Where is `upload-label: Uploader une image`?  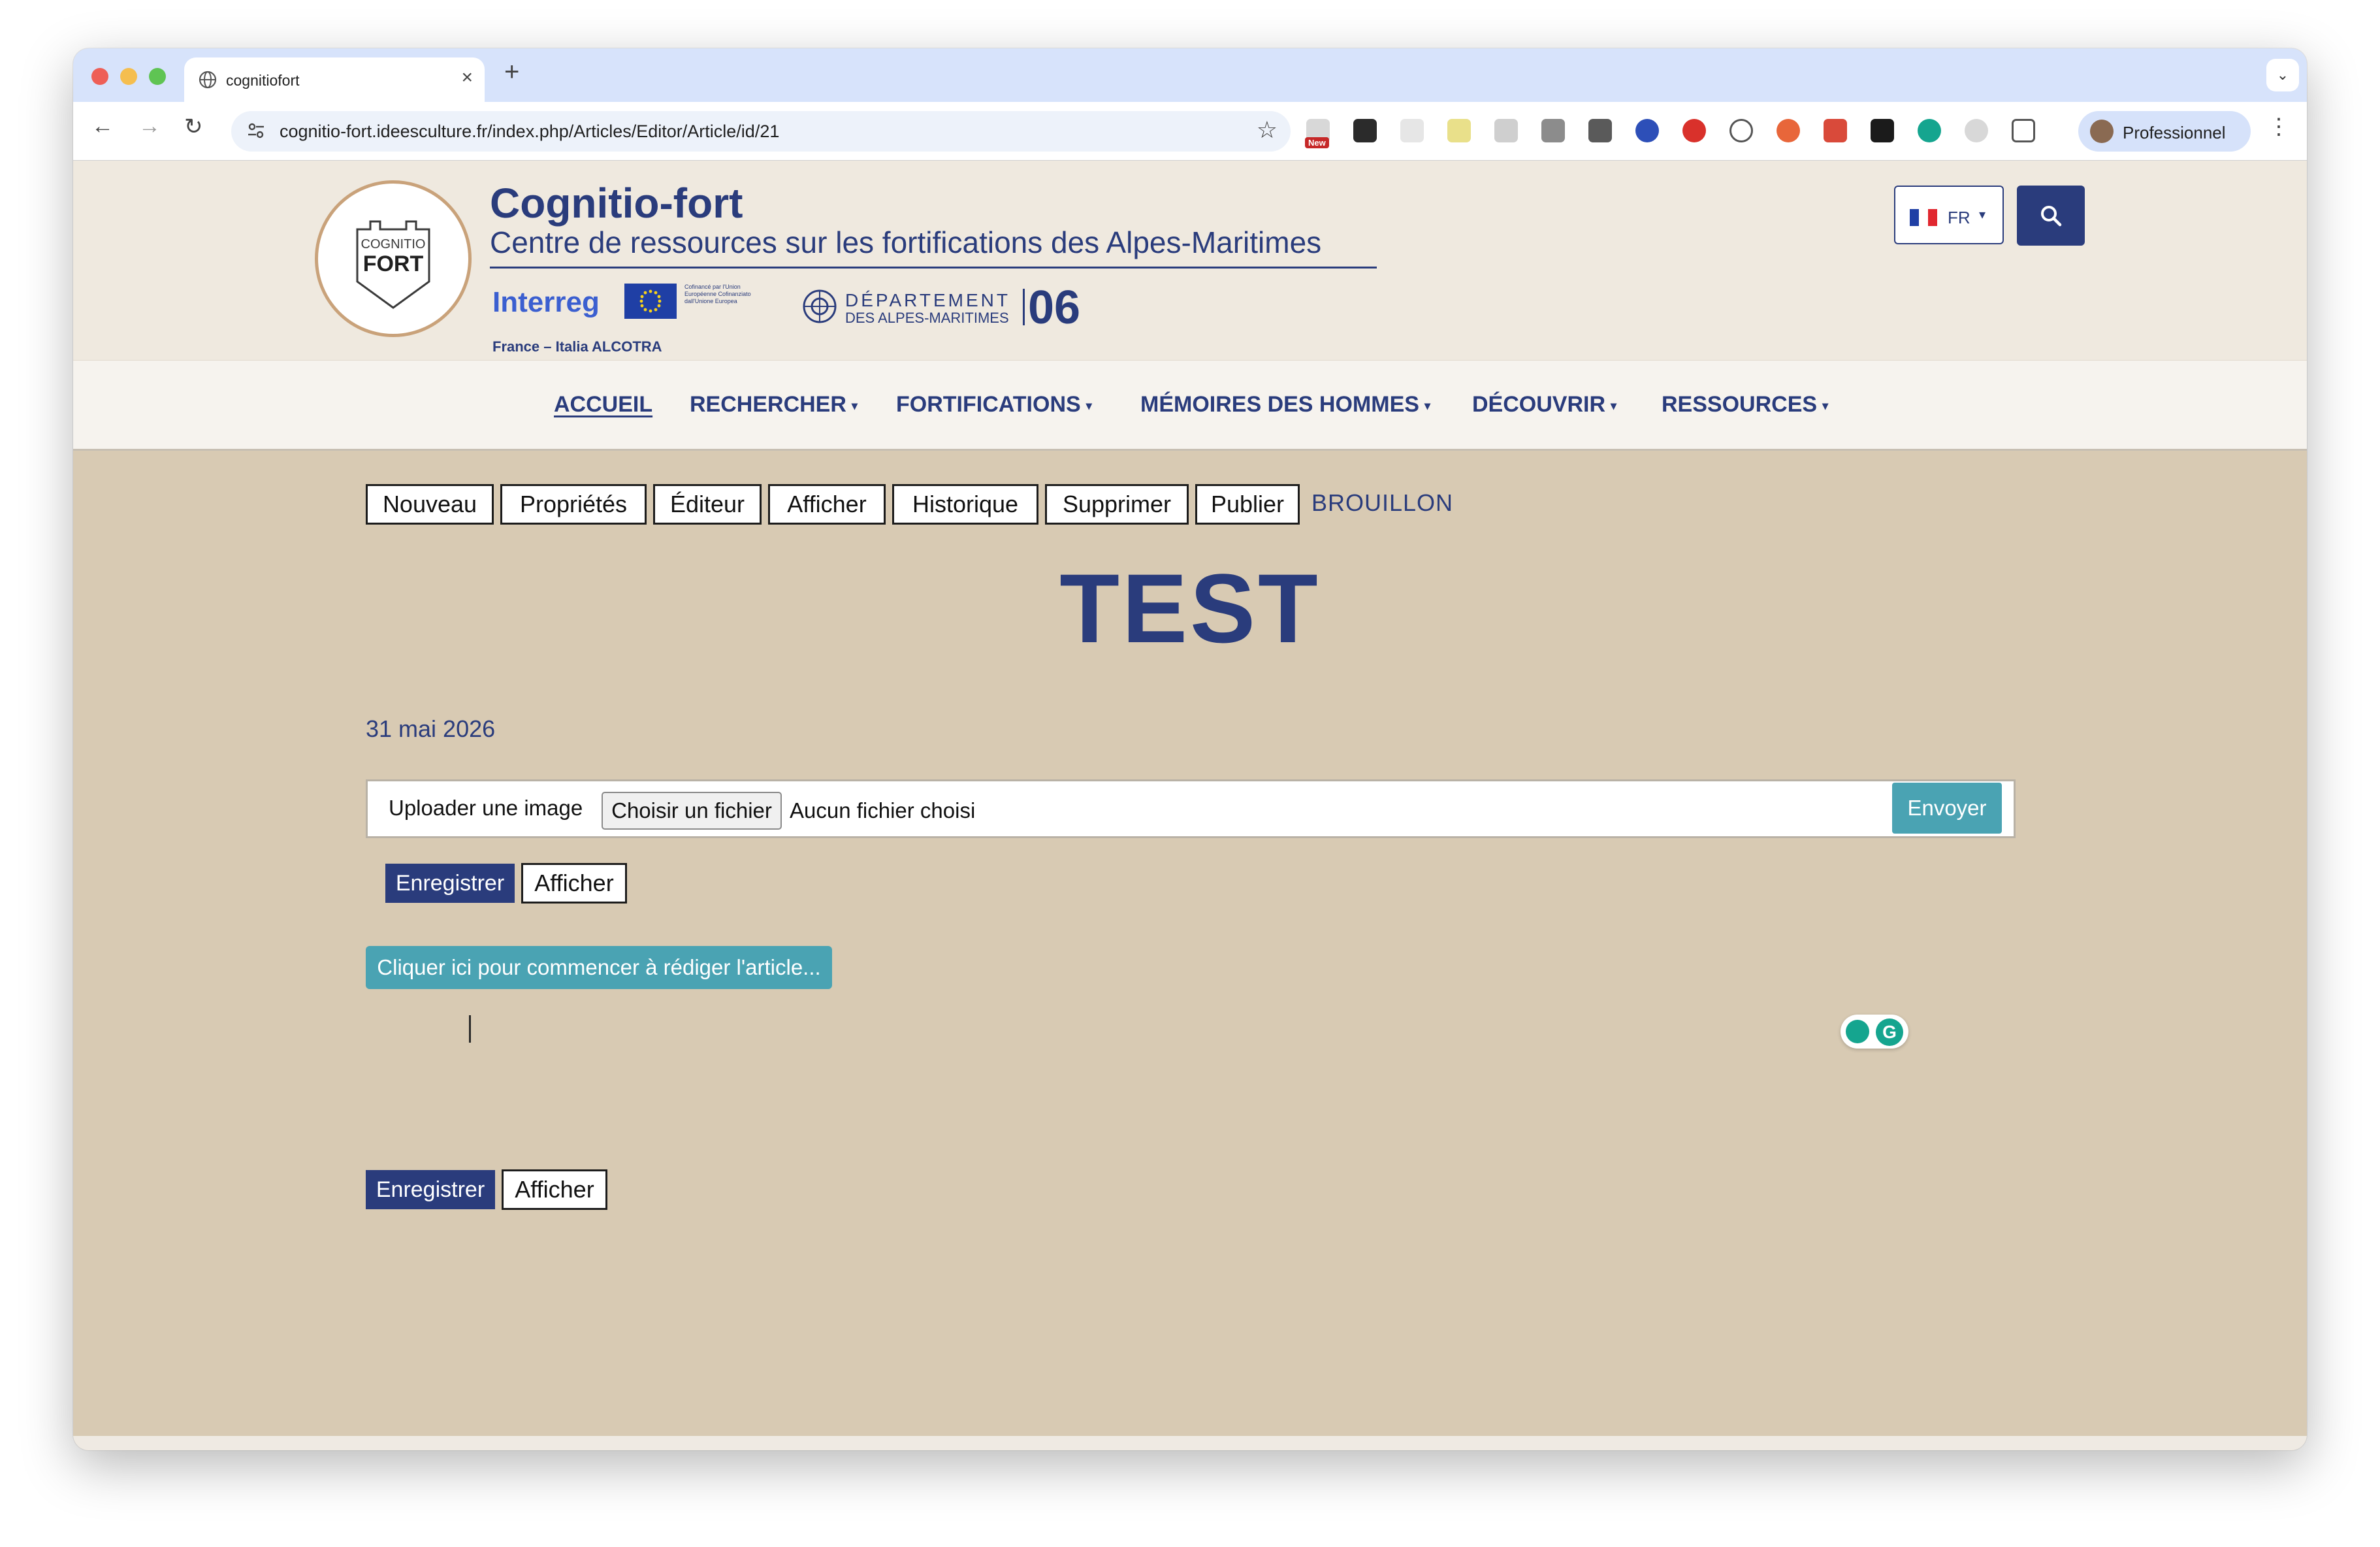
upload-label: Uploader une image is located at coordinates (486, 808).